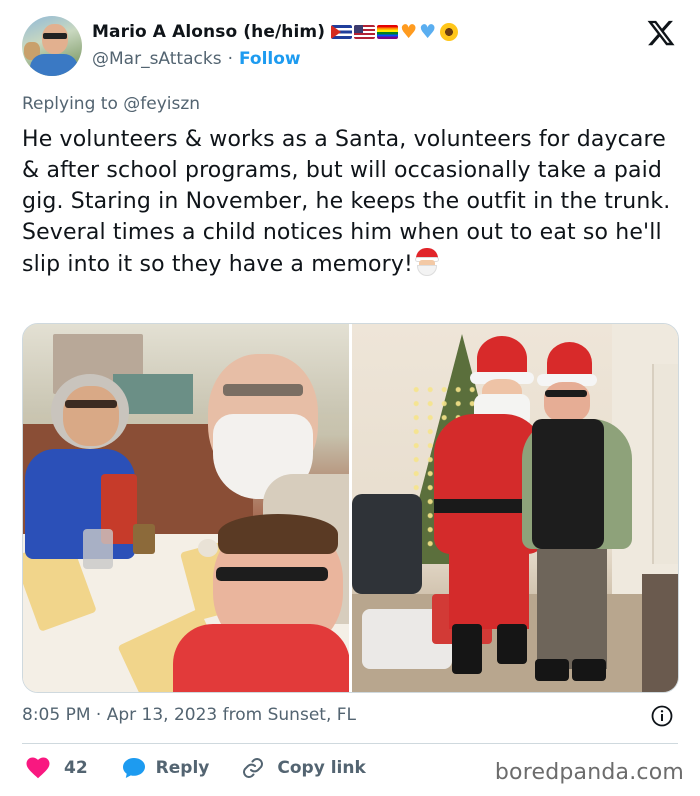  What do you see at coordinates (661, 33) in the screenshot?
I see `x-logo-icon` at bounding box center [661, 33].